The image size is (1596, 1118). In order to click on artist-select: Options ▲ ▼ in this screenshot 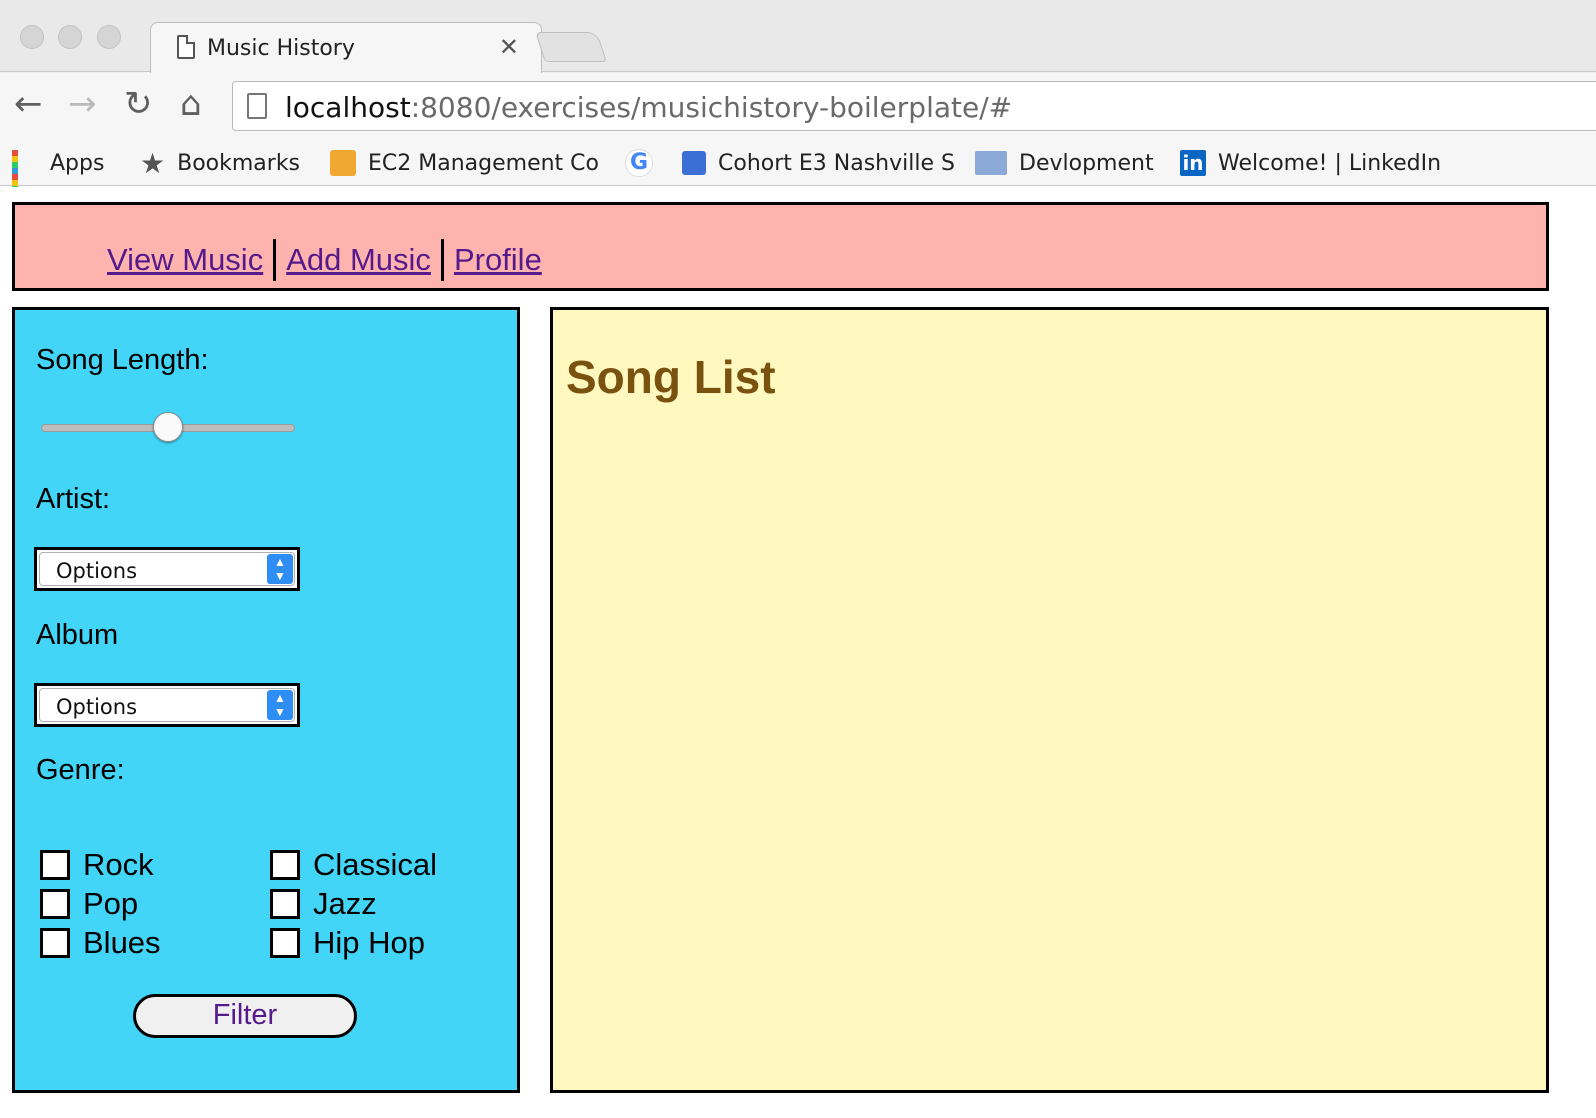, I will do `click(167, 569)`.